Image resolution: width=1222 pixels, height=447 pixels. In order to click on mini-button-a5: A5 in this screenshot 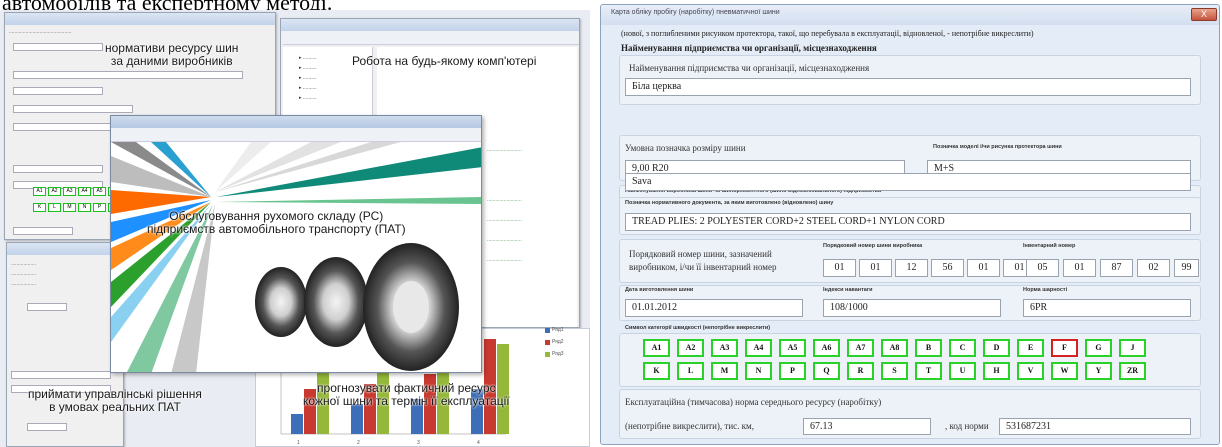, I will do `click(99, 191)`.